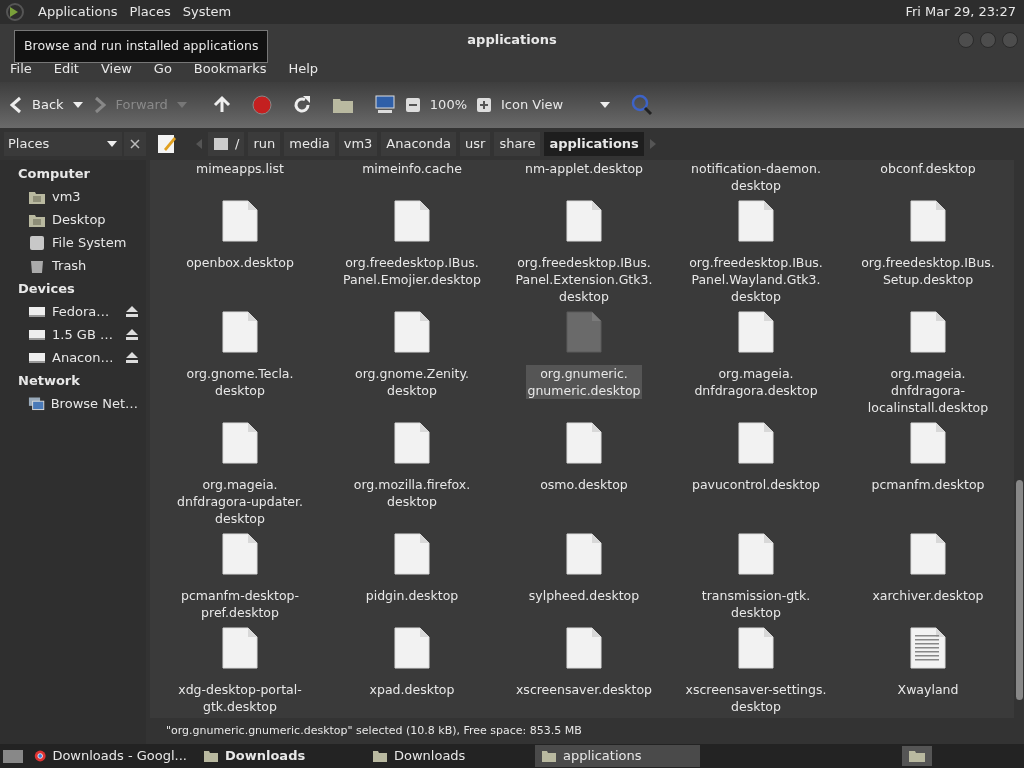  Describe the element at coordinates (46, 288) in the screenshot. I see `section-header: Devices` at that location.